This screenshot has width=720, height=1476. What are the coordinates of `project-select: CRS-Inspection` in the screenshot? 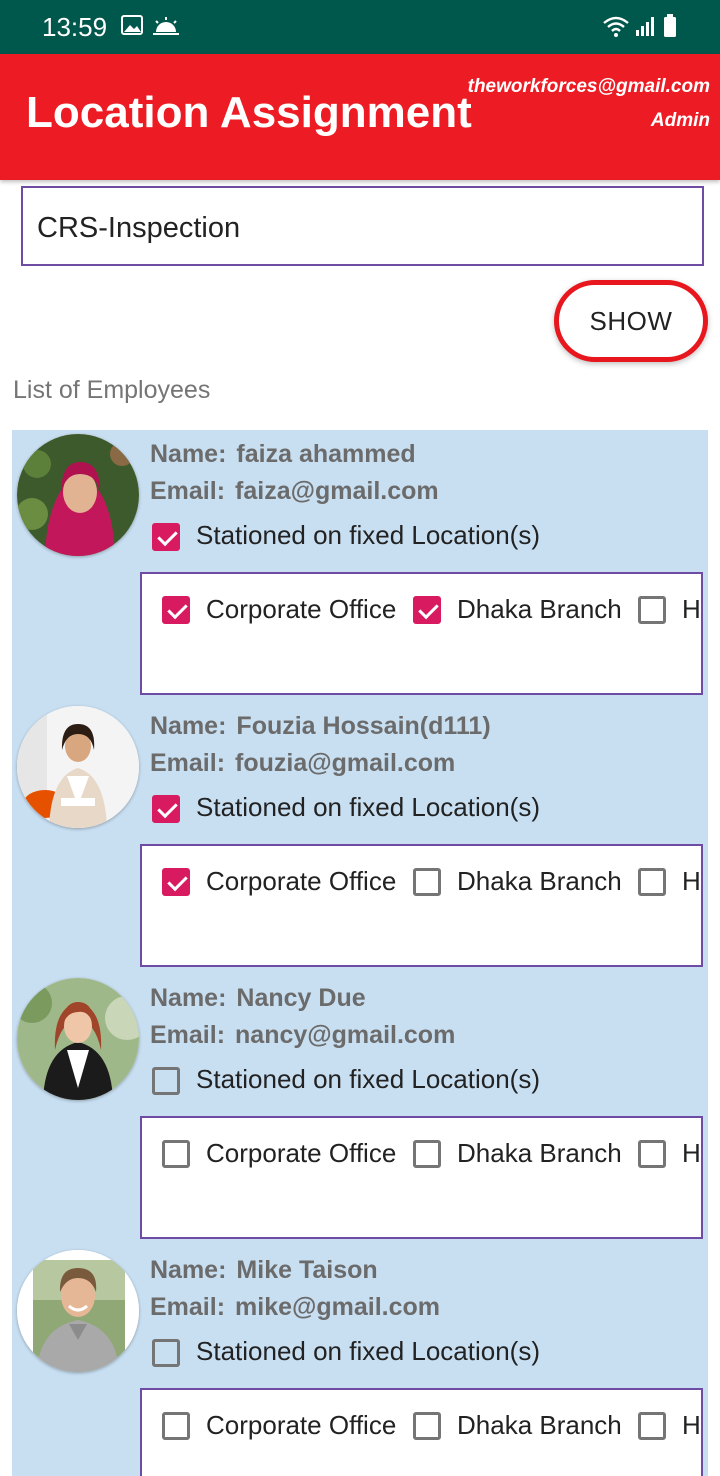 It's located at (362, 226).